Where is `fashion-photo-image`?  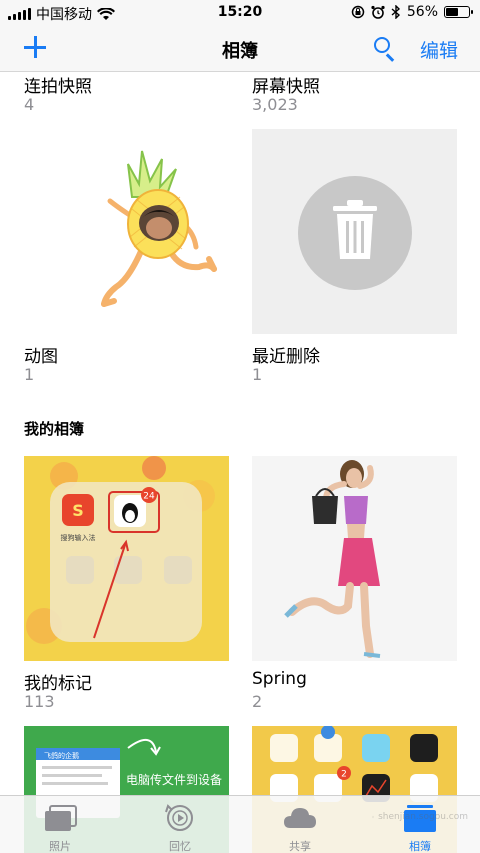 fashion-photo-image is located at coordinates (332, 559).